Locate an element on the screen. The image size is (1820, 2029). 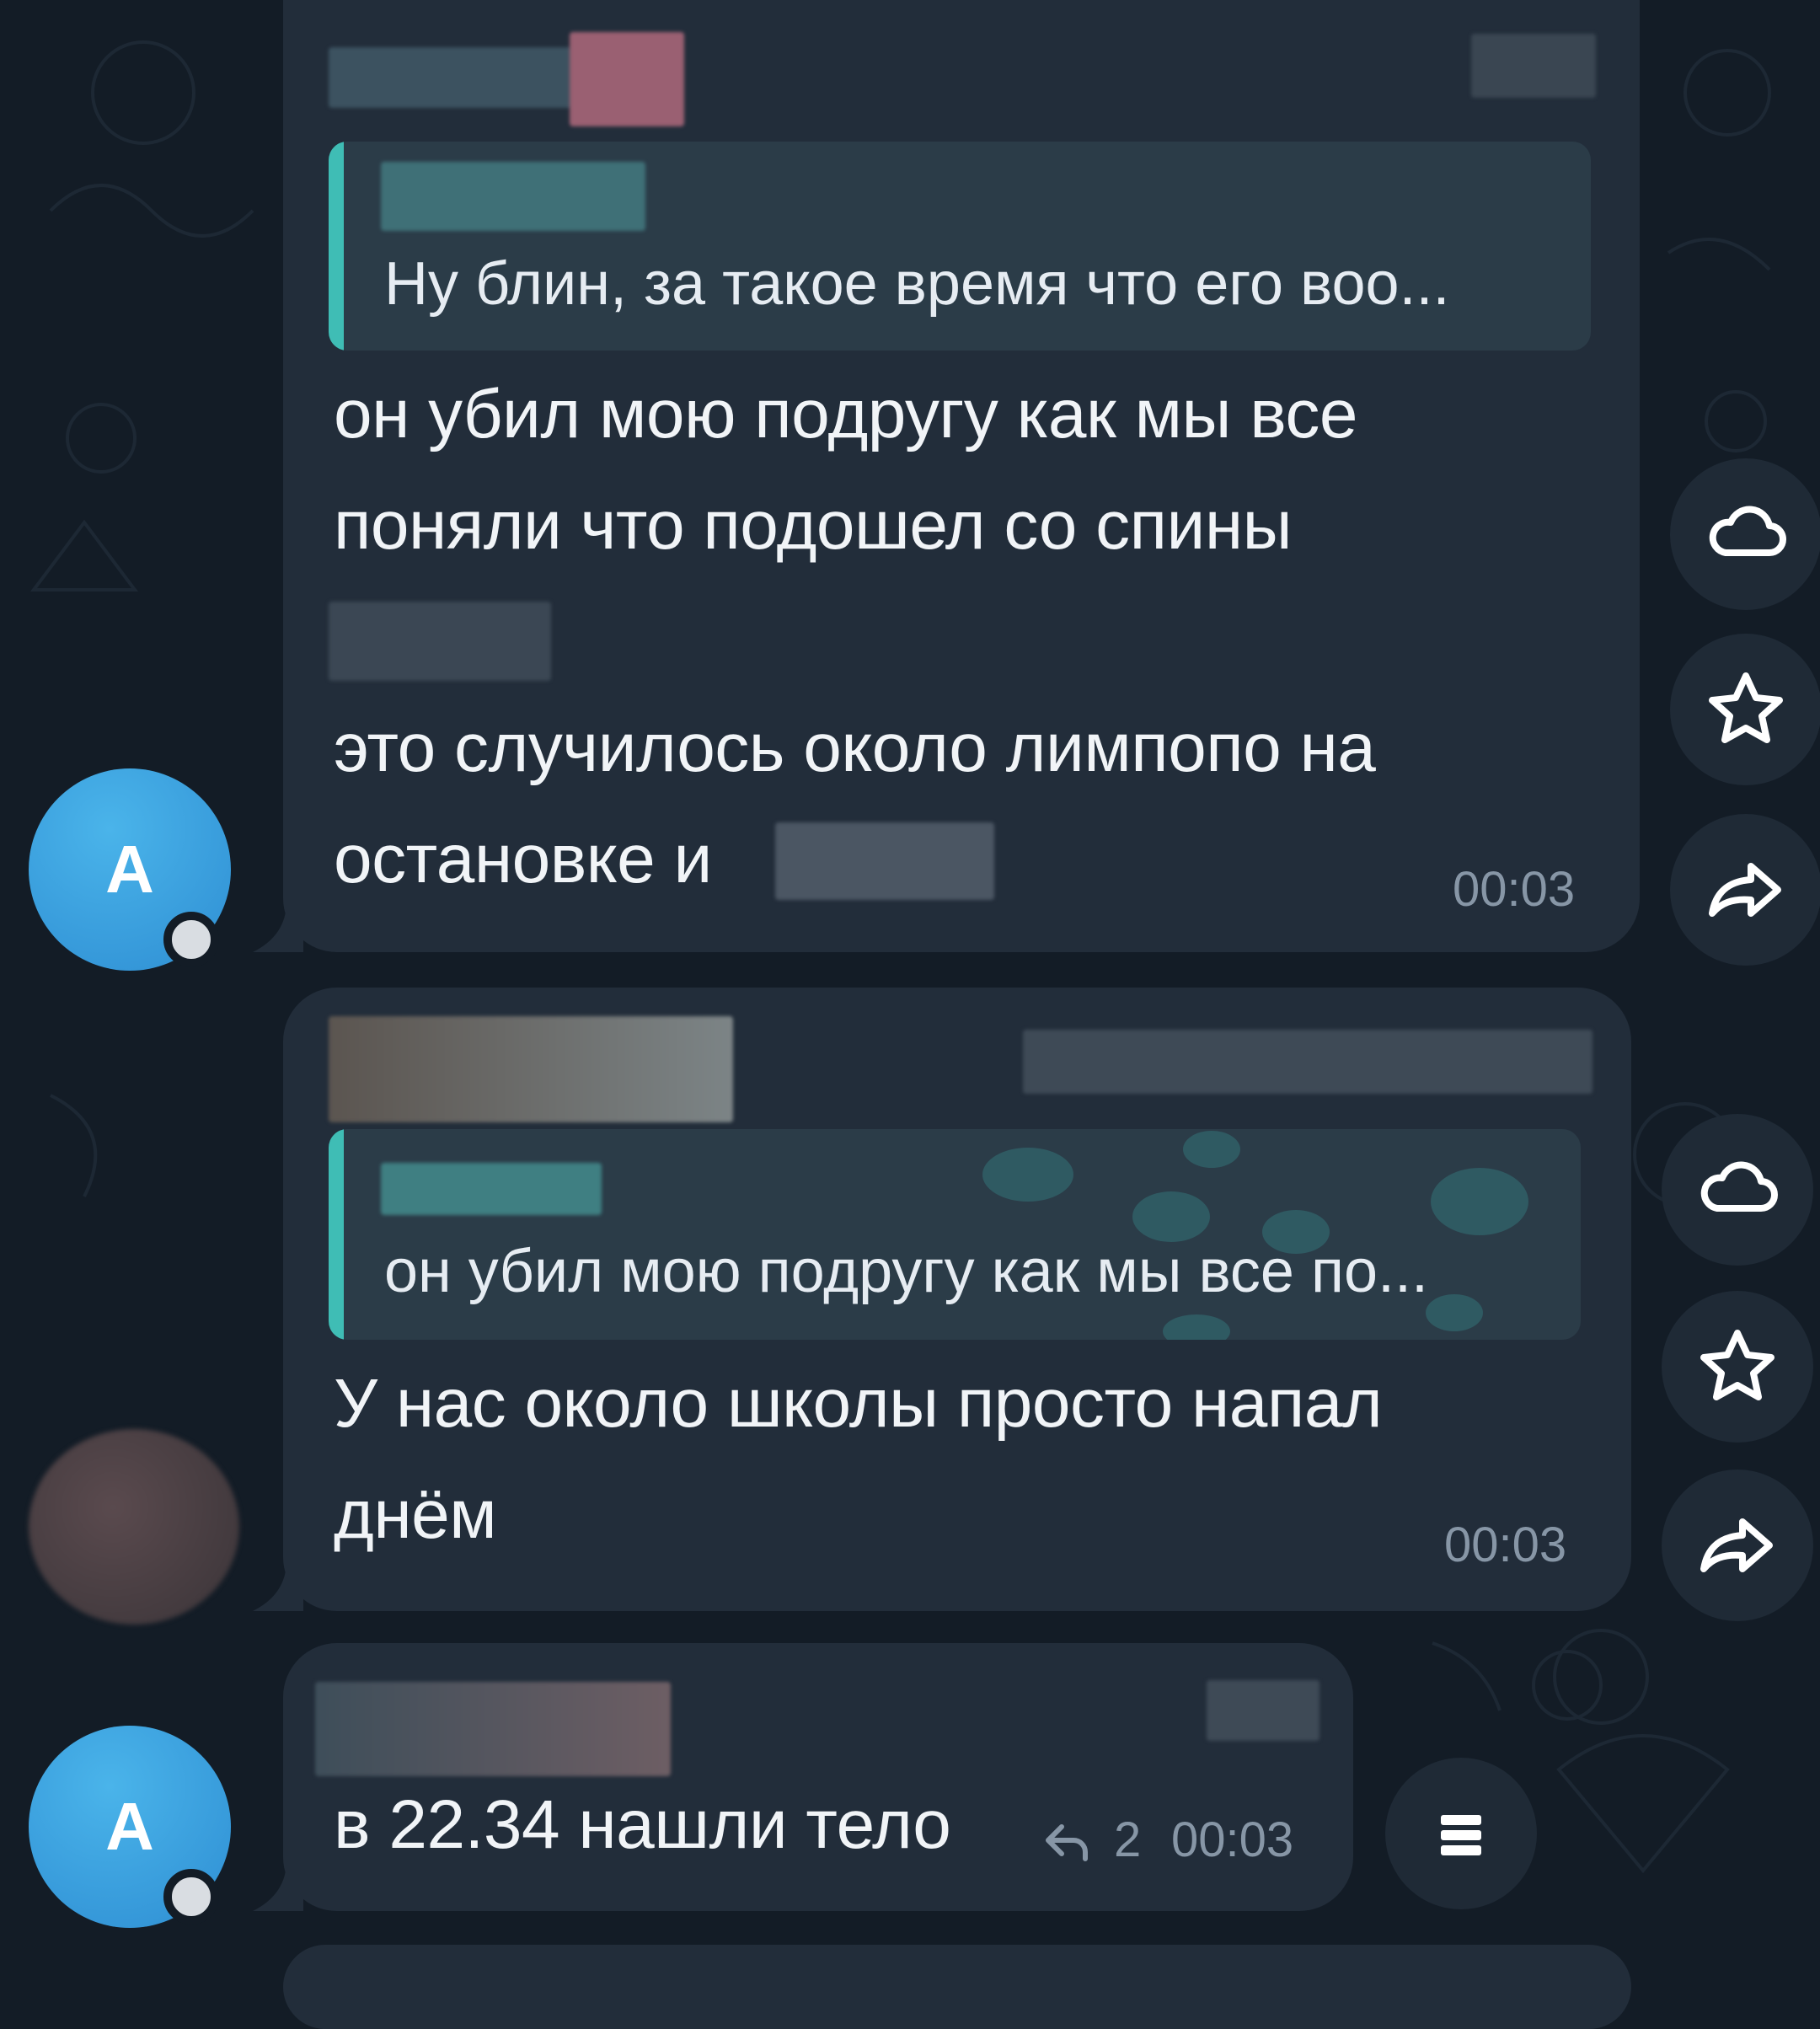
menu-button is located at coordinates (1461, 1834).